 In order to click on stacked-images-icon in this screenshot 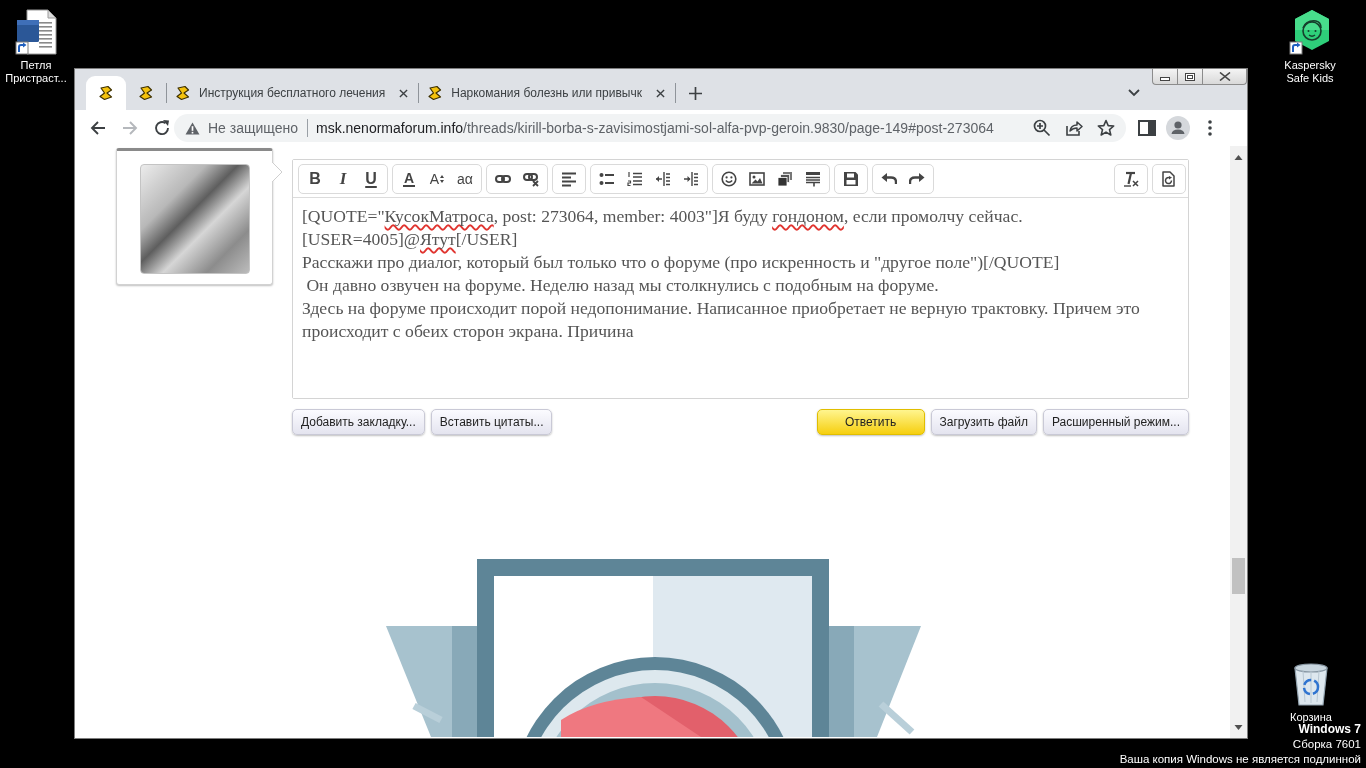, I will do `click(785, 178)`.